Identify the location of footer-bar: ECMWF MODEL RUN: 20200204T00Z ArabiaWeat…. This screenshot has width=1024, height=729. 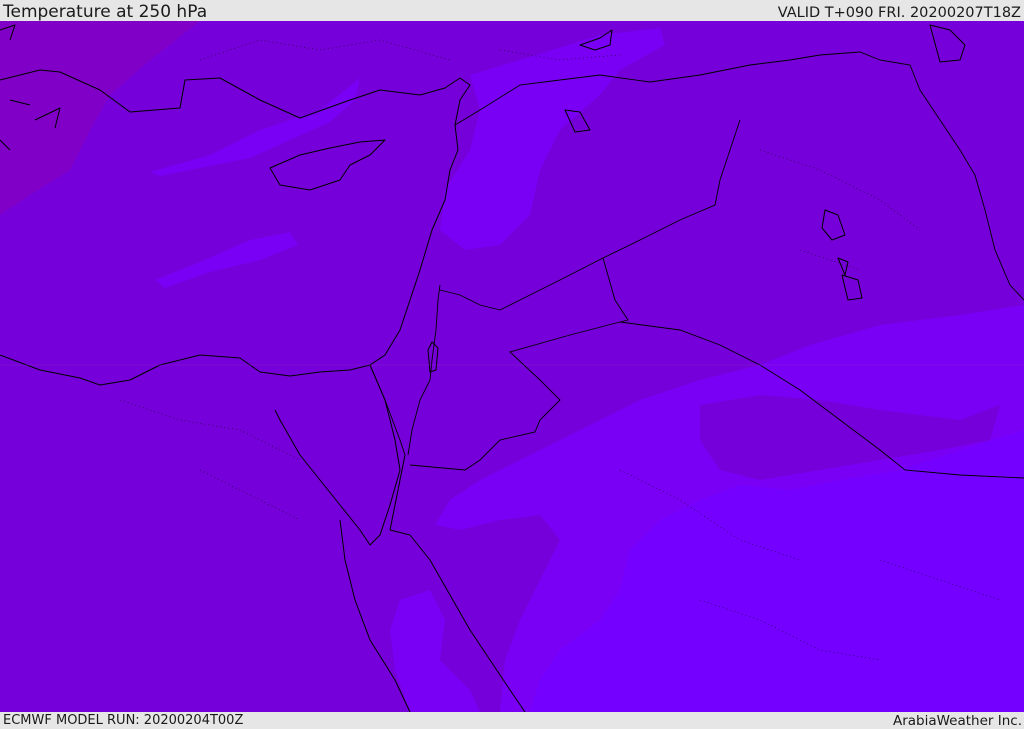
(512, 720).